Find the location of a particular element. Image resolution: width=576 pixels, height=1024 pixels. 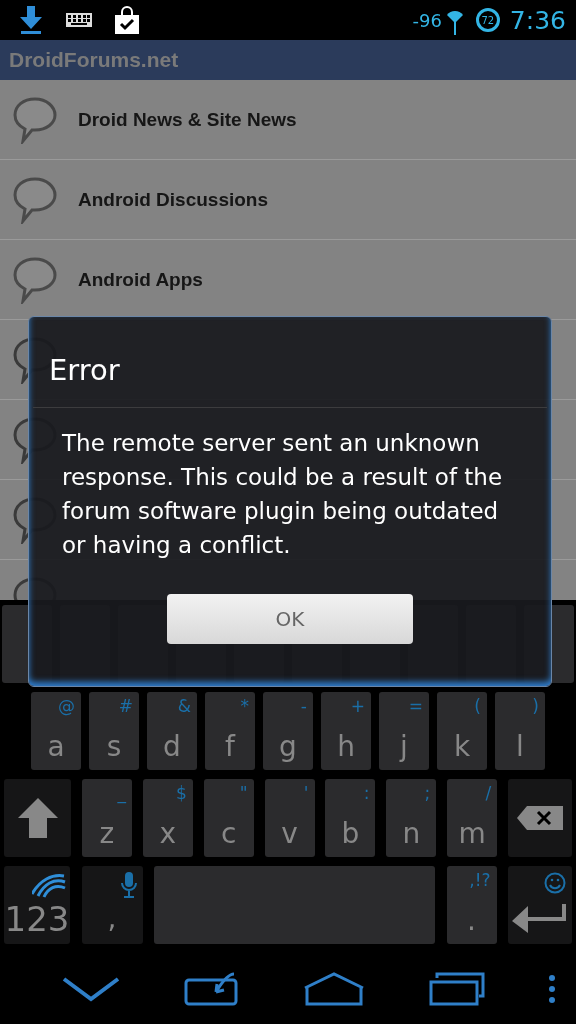

forum-list-item: Android Discussions is located at coordinates (288, 200).